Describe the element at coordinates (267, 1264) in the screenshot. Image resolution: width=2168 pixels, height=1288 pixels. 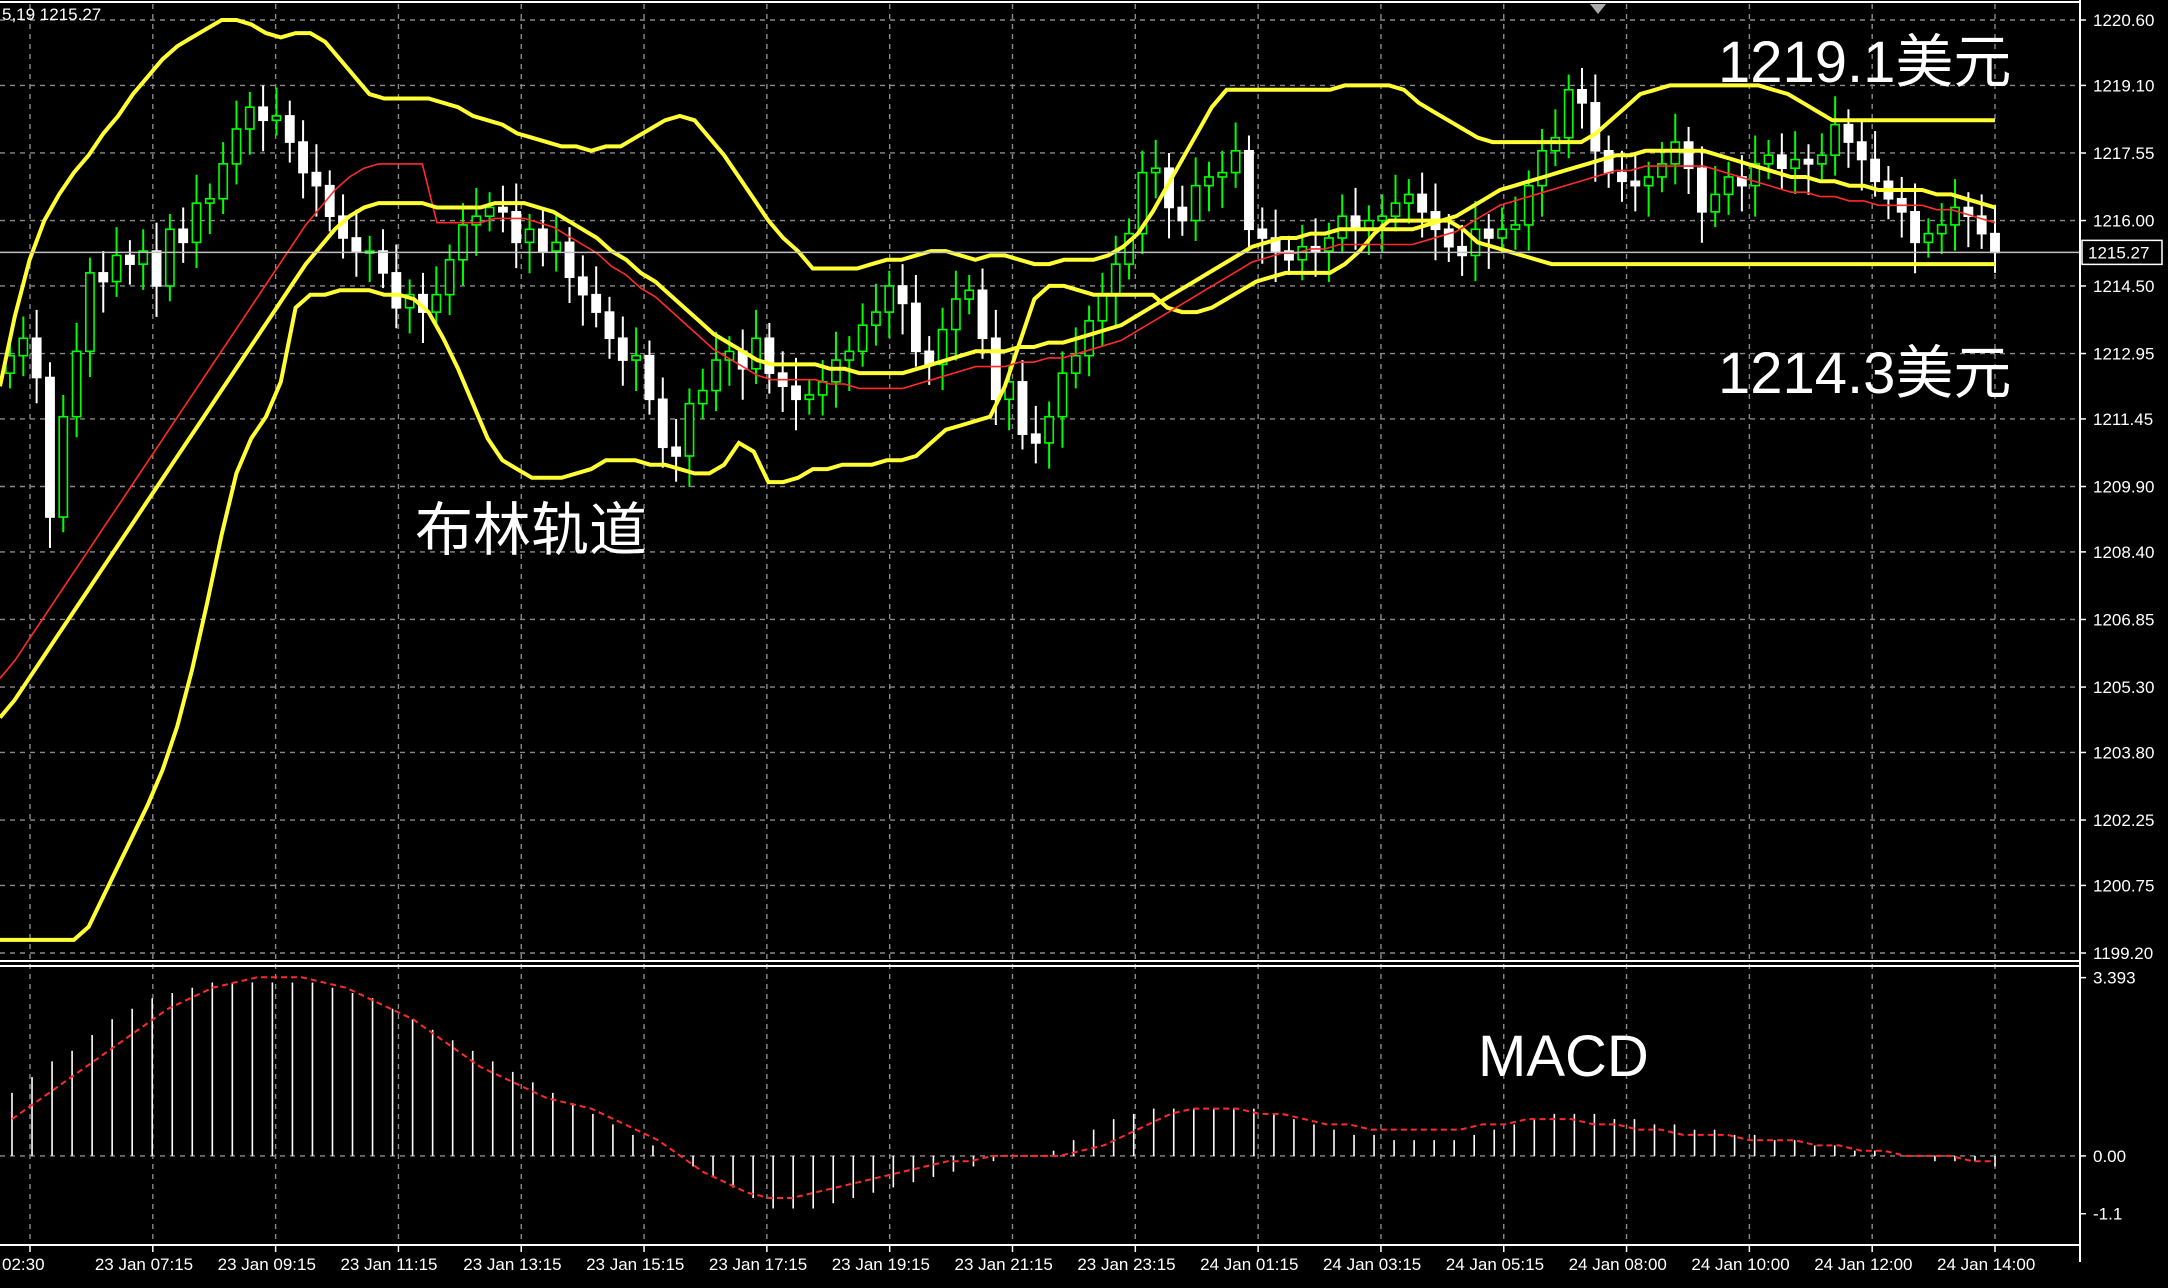
I see `time-tick-label: 23 Jan 09:15` at that location.